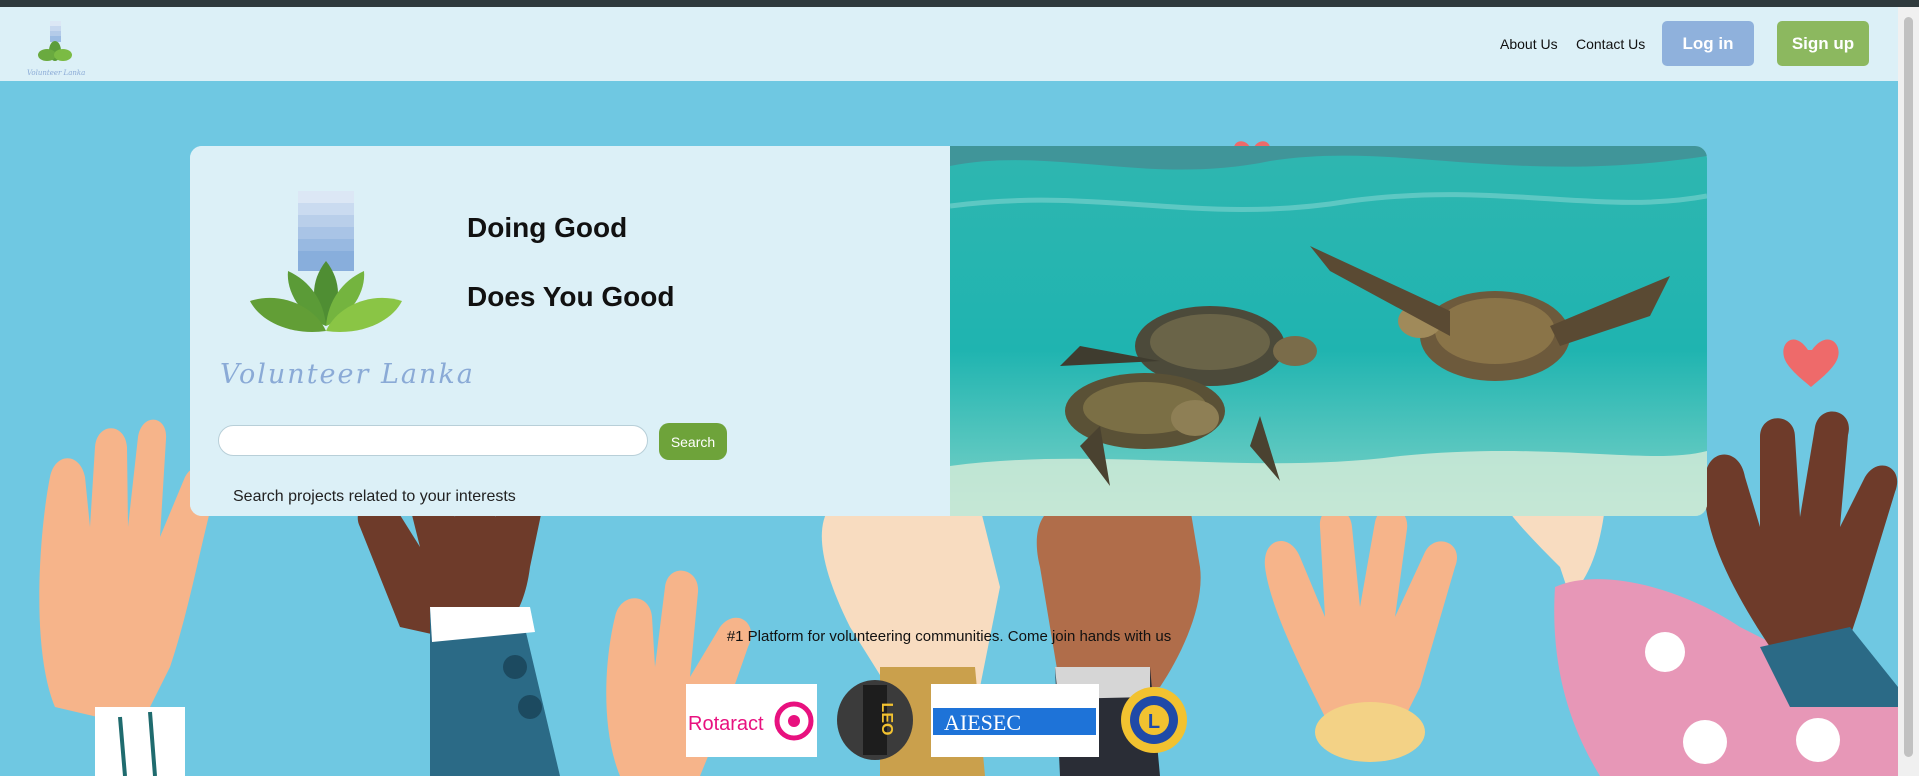  What do you see at coordinates (547, 227) in the screenshot?
I see `hero-headline-1: Doing Good` at bounding box center [547, 227].